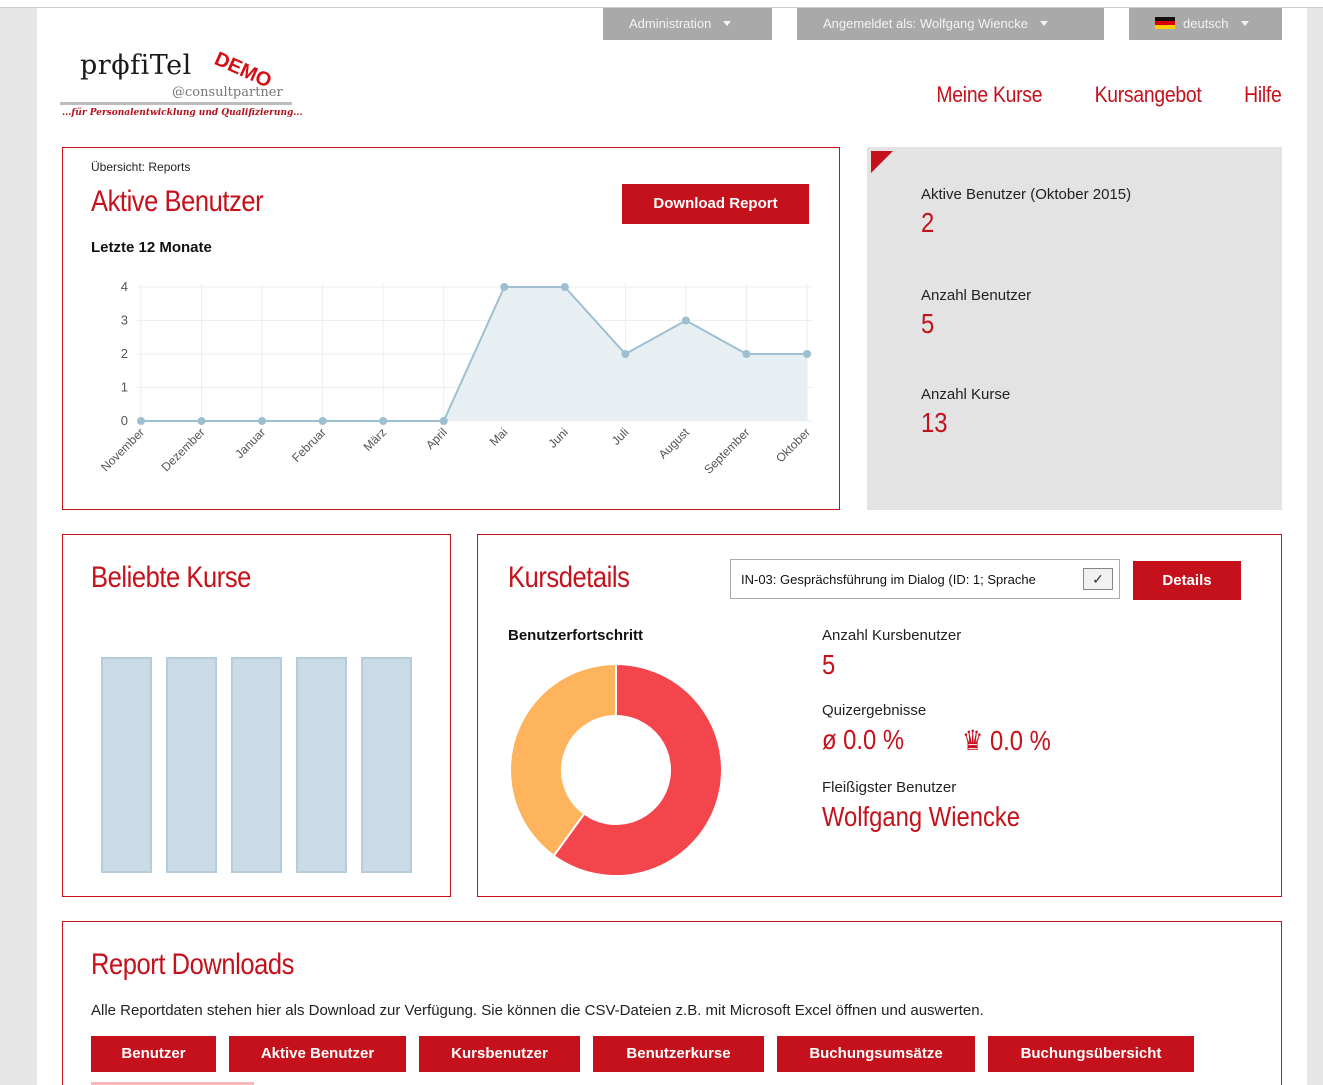 This screenshot has height=1085, width=1323. I want to click on x-tick-label: Juli, so click(620, 436).